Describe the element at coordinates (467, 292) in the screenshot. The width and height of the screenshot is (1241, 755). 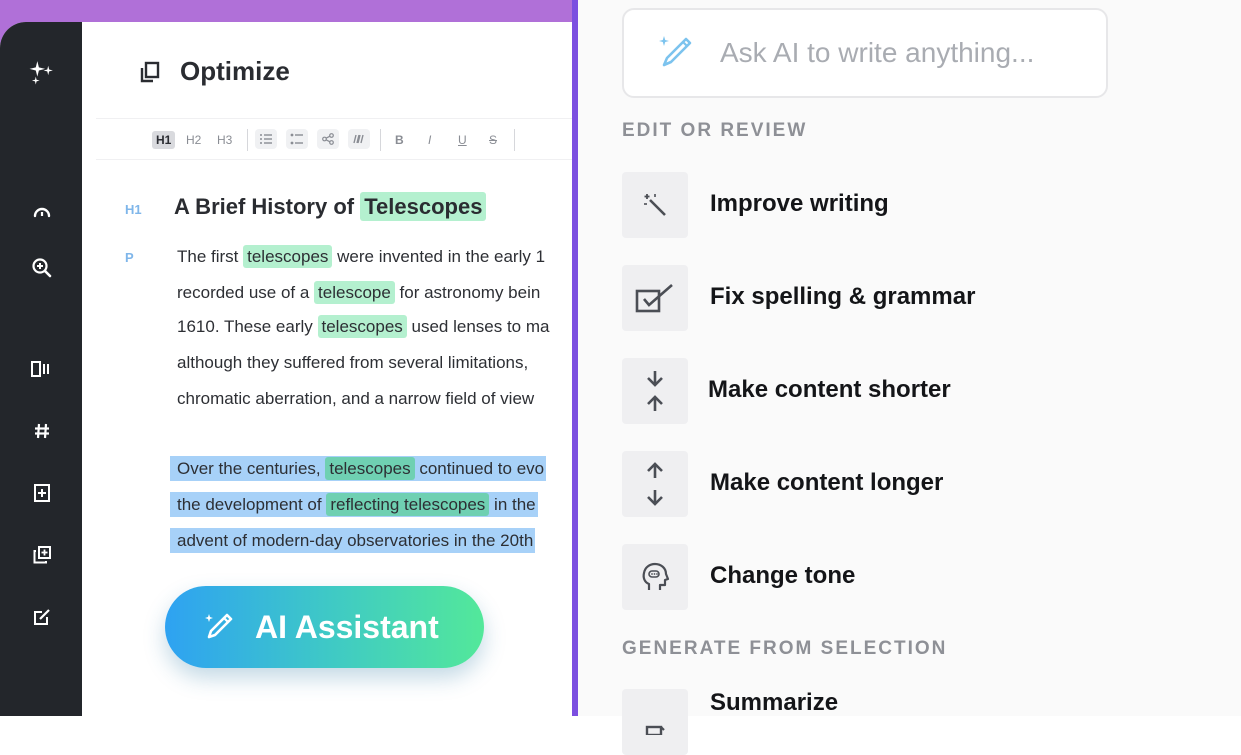
I see `text-run: for astronomy bein` at that location.